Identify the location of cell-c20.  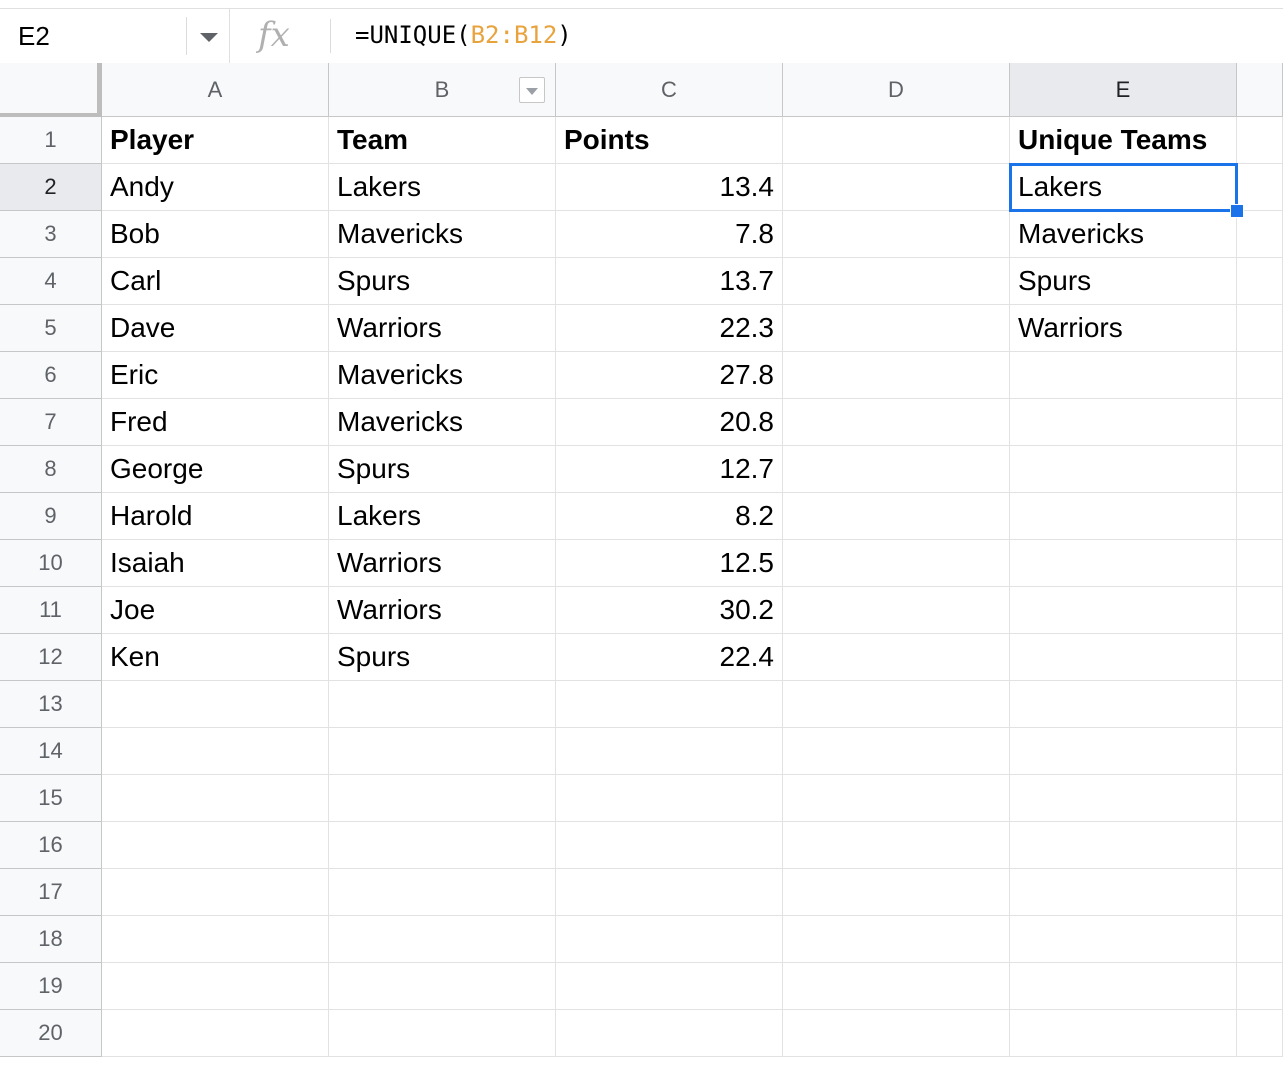
(669, 1033).